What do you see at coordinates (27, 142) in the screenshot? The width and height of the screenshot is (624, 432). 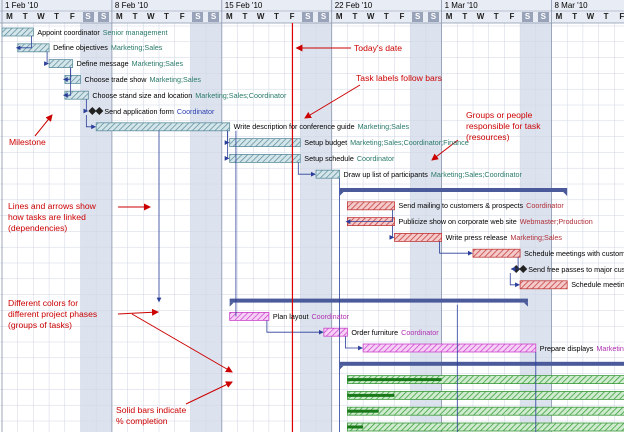 I see `callout-milestone: Milestone` at bounding box center [27, 142].